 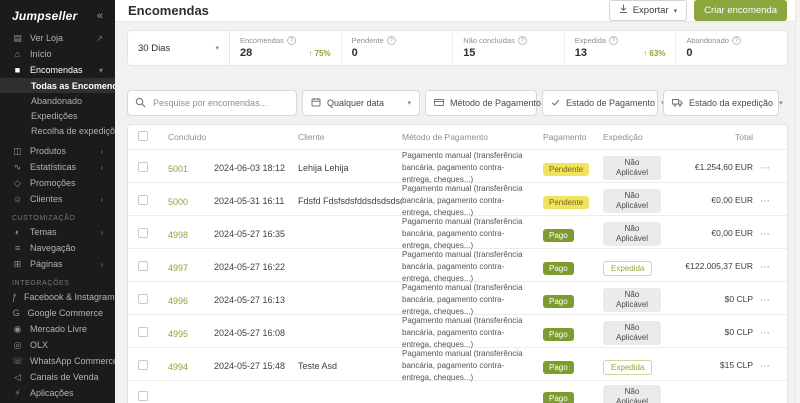 I want to click on sidebar-item-facebook-instagram: ƒ Facebook & Instagram, so click(x=57, y=297).